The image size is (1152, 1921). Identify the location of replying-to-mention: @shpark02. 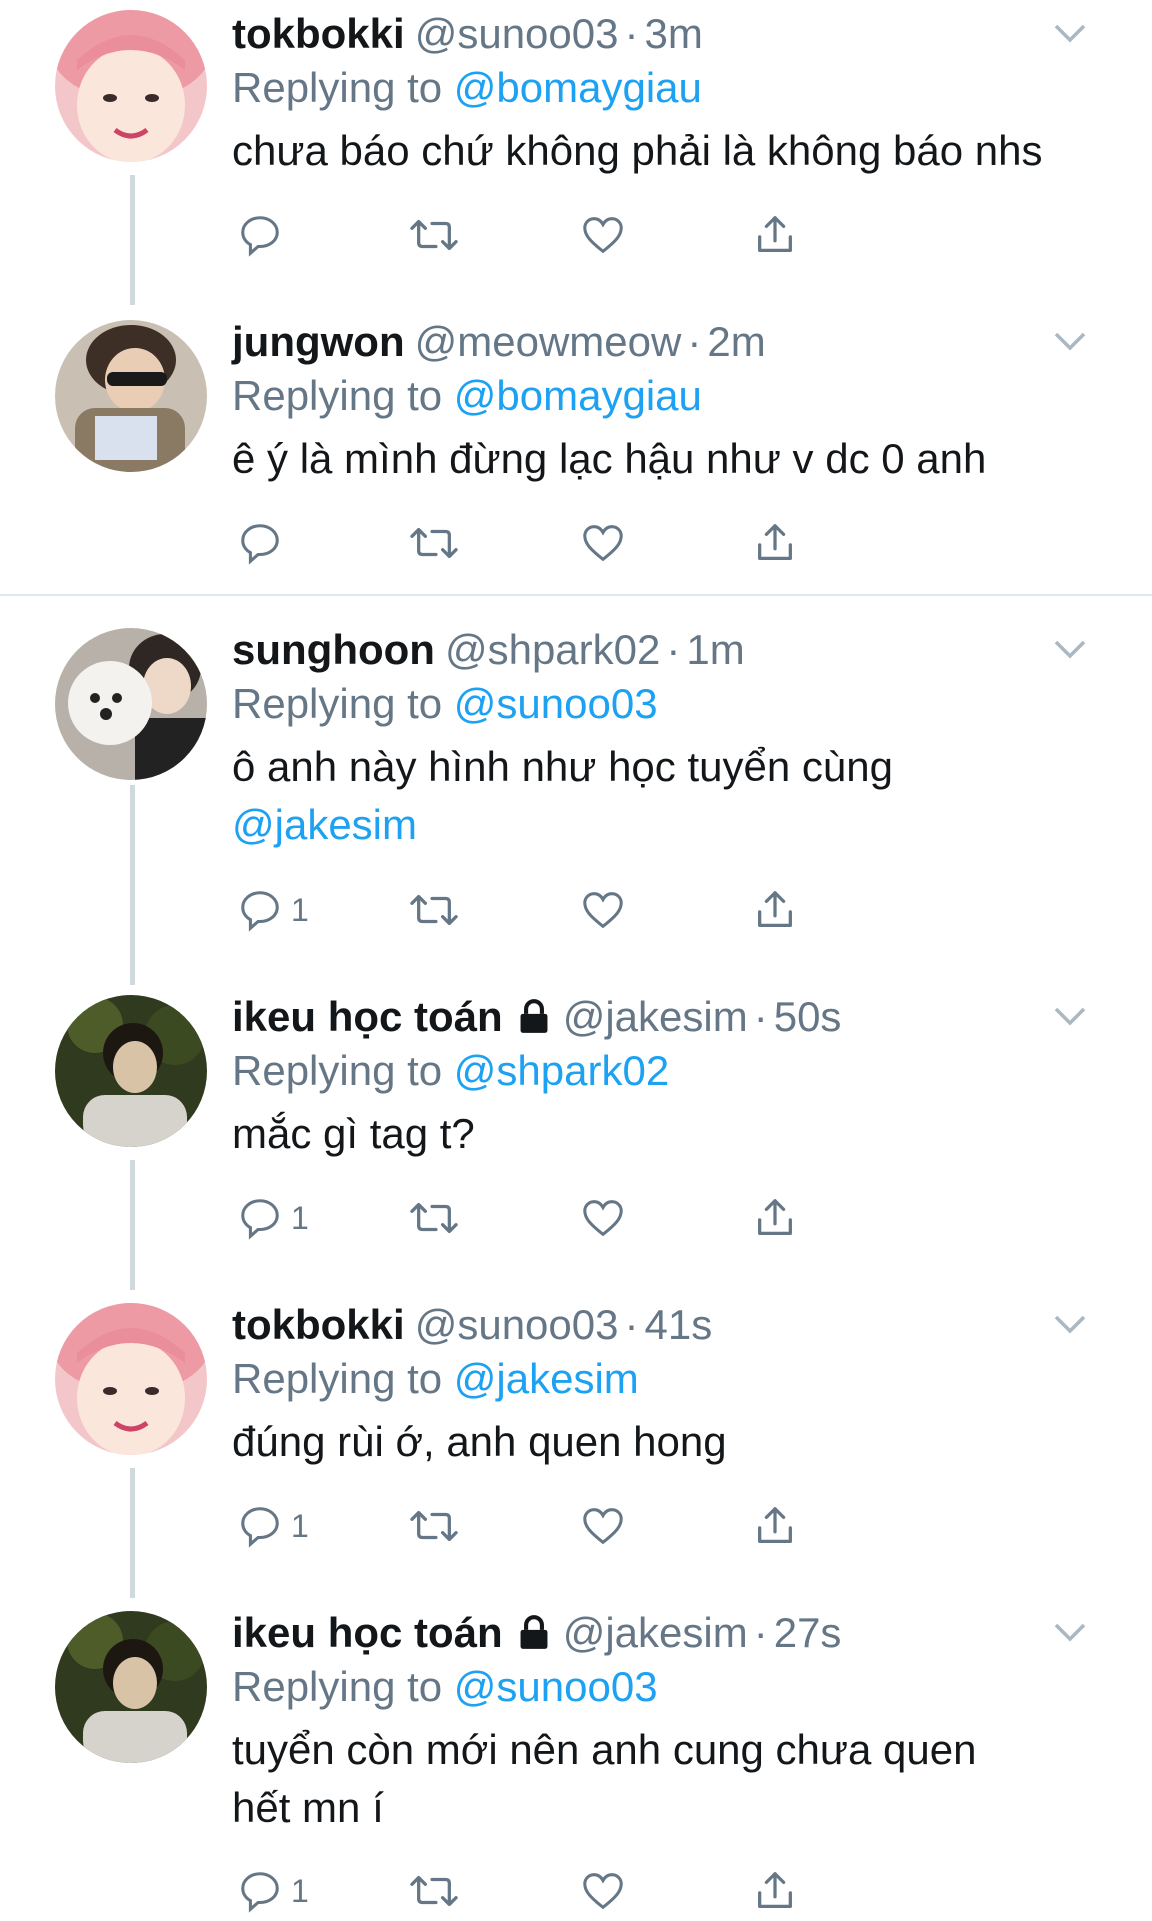
(561, 1070).